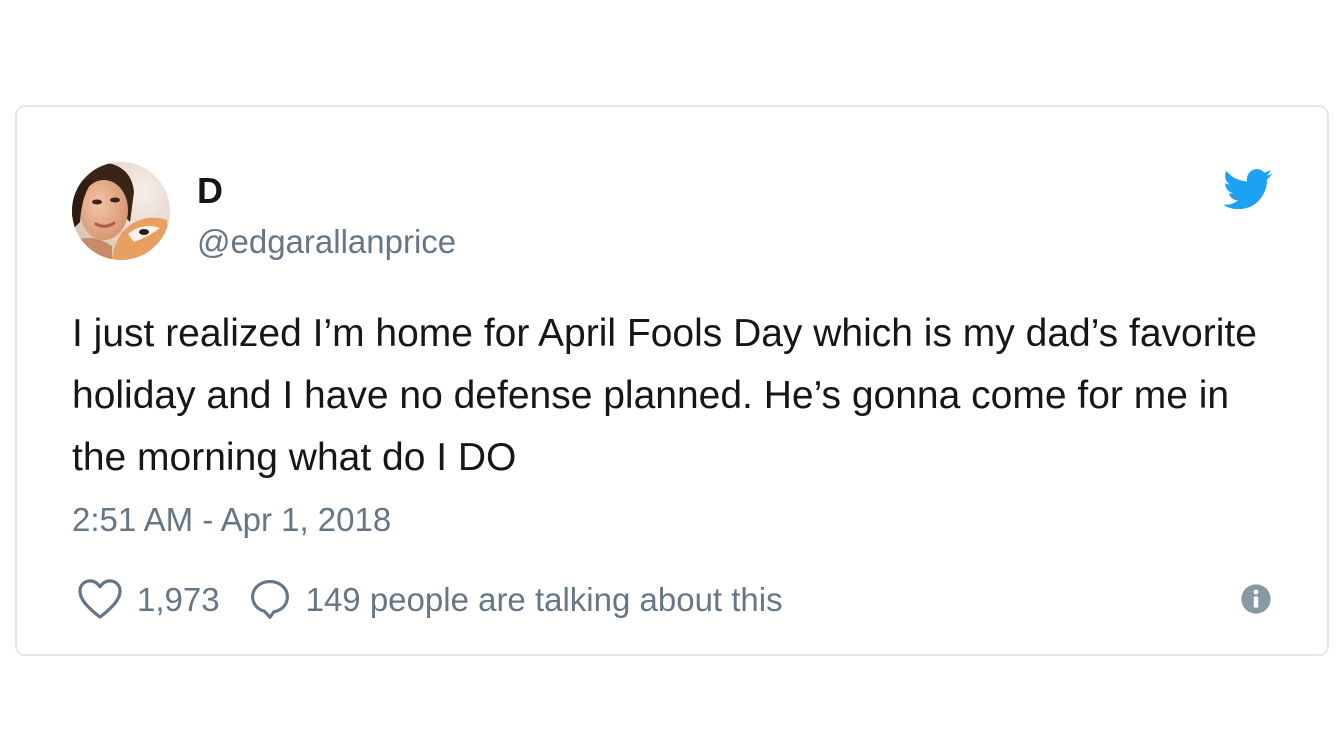 The width and height of the screenshot is (1344, 756). I want to click on tweet-actions: 1,973 149 people are talking about this, so click(430, 599).